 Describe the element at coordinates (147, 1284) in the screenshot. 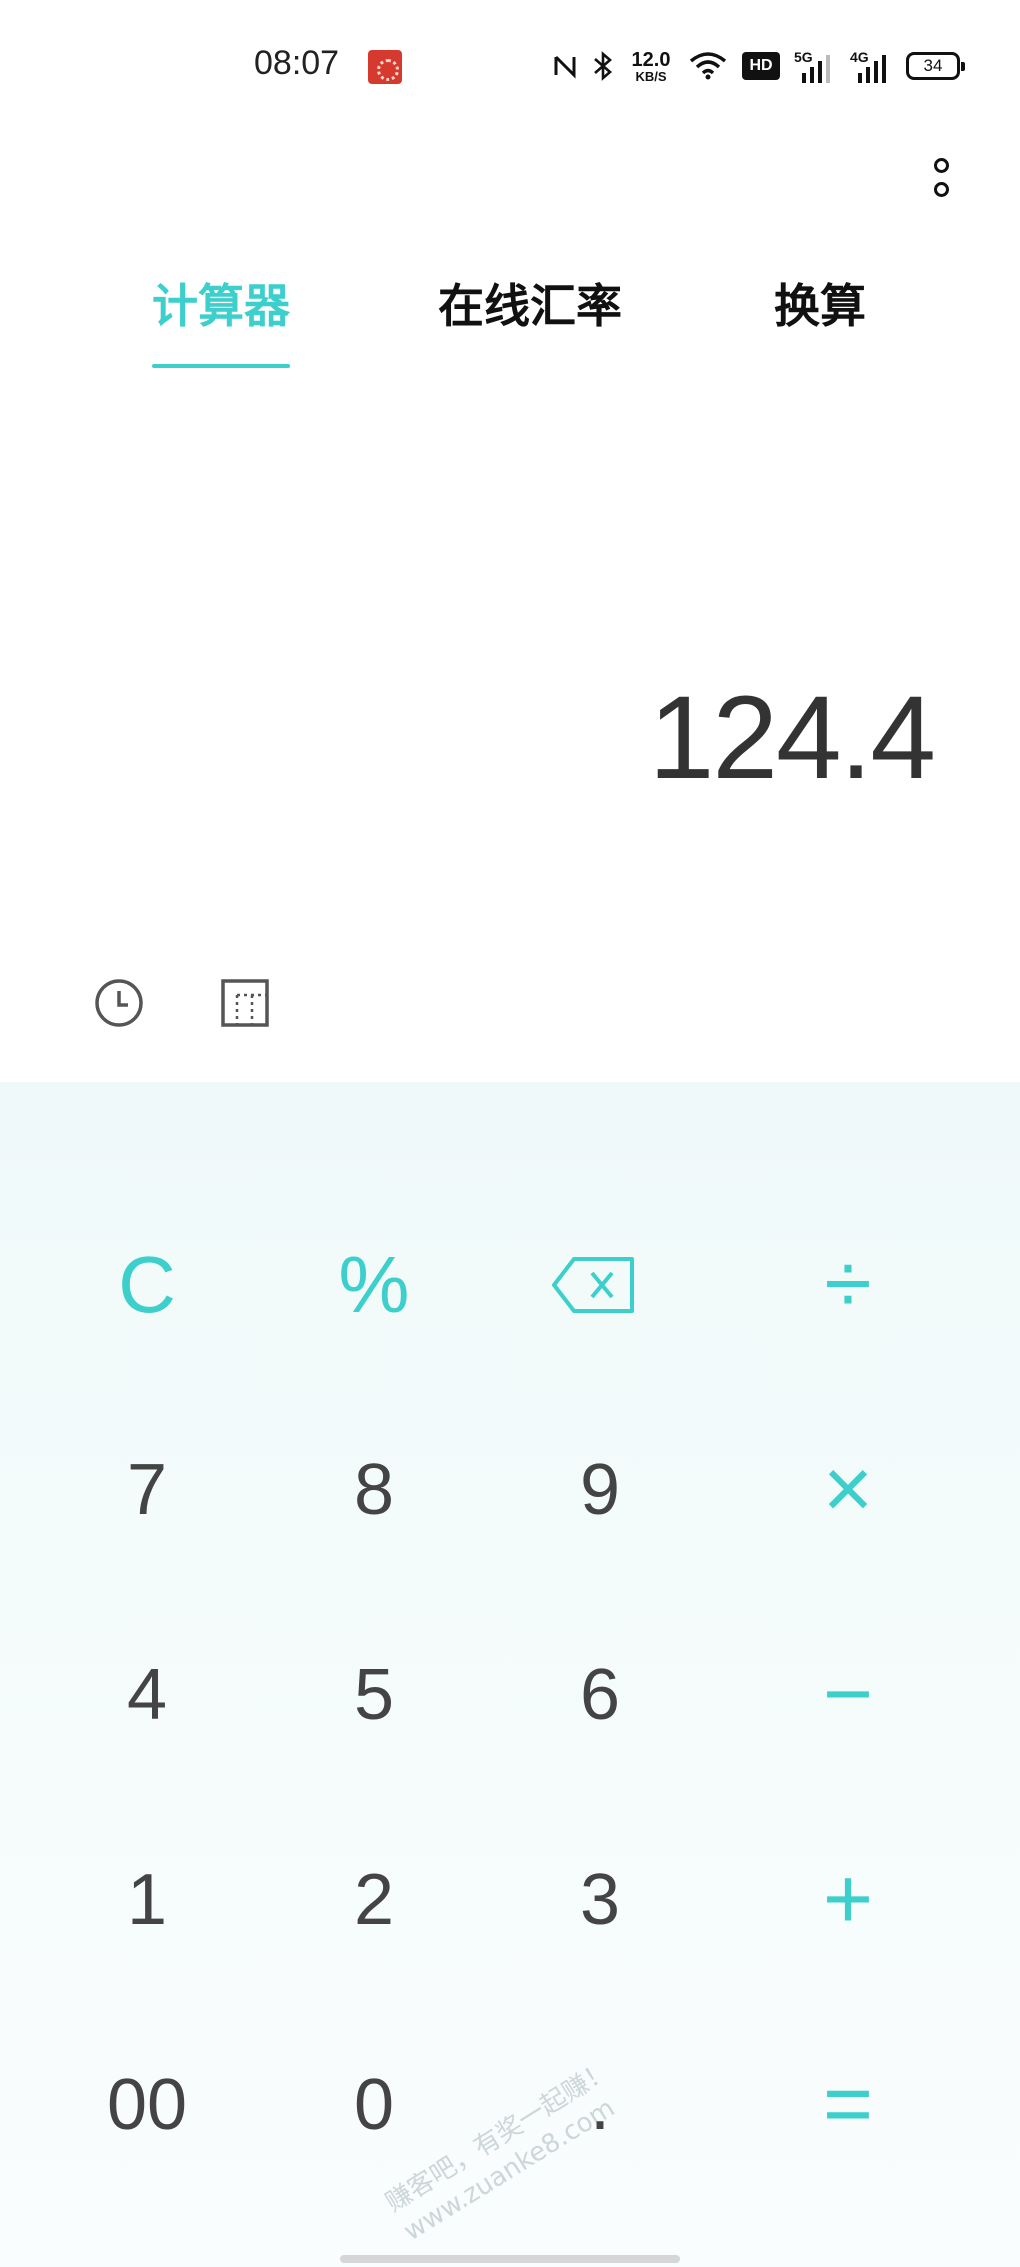

I see `clear-button: C` at that location.